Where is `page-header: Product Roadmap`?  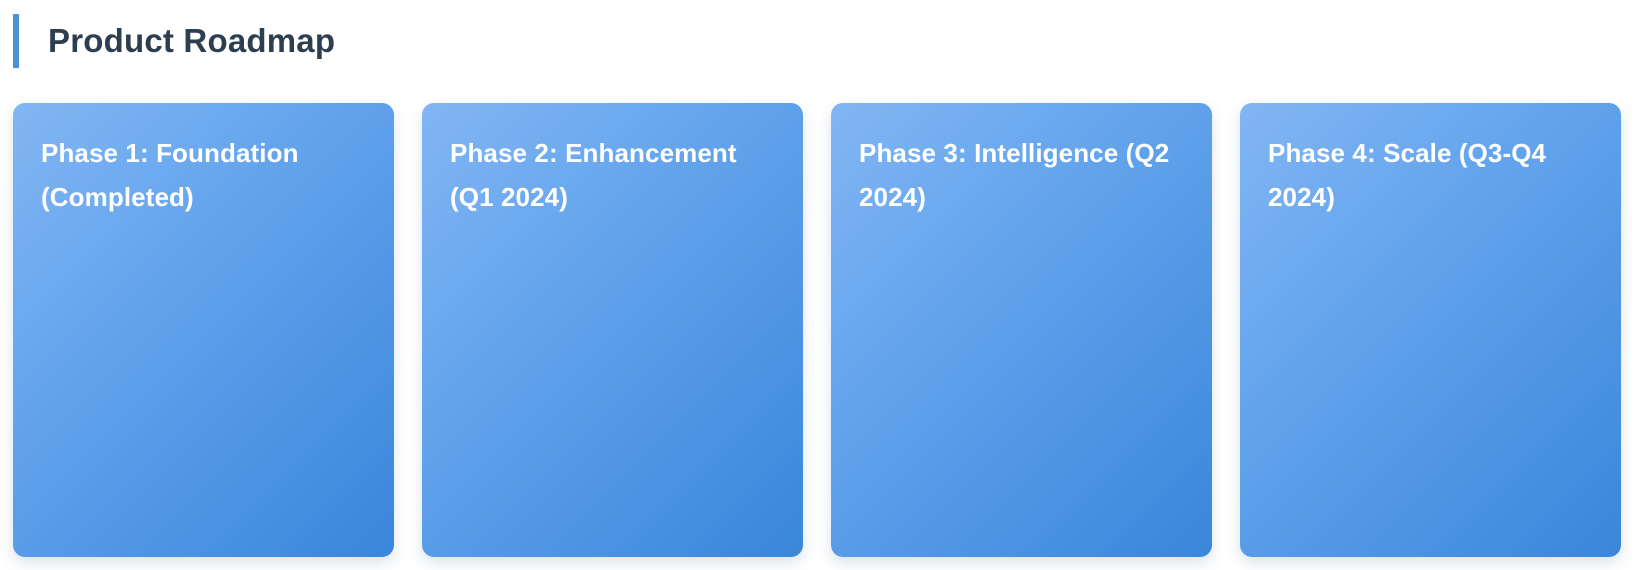
page-header: Product Roadmap is located at coordinates (174, 41).